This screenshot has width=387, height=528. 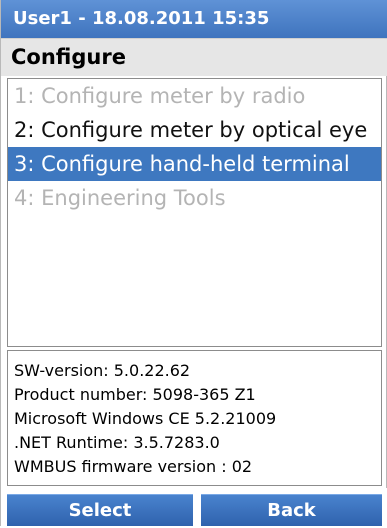 I want to click on net-runtime-text: .NET Runtime: 3.5.7283.0, so click(x=117, y=442).